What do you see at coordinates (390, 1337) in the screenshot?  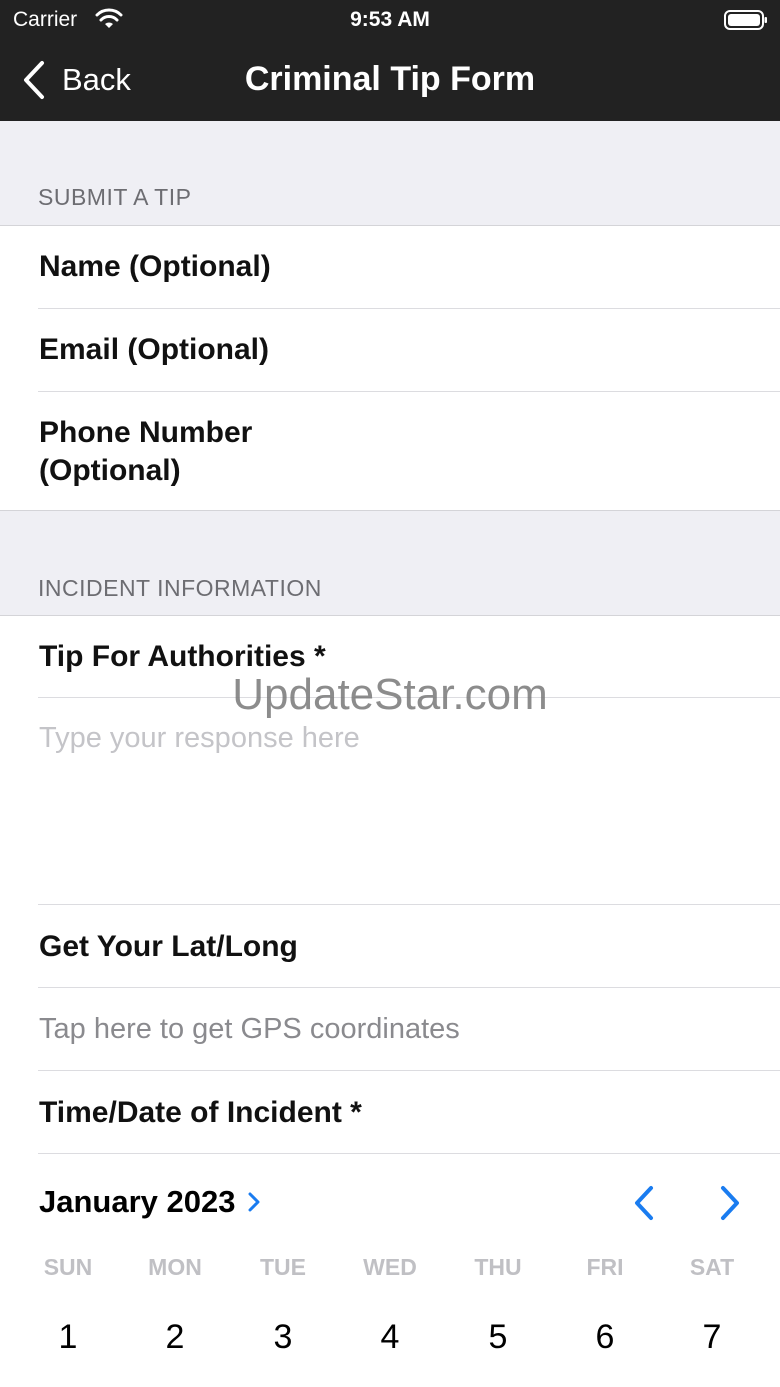 I see `calendar-day: 4` at bounding box center [390, 1337].